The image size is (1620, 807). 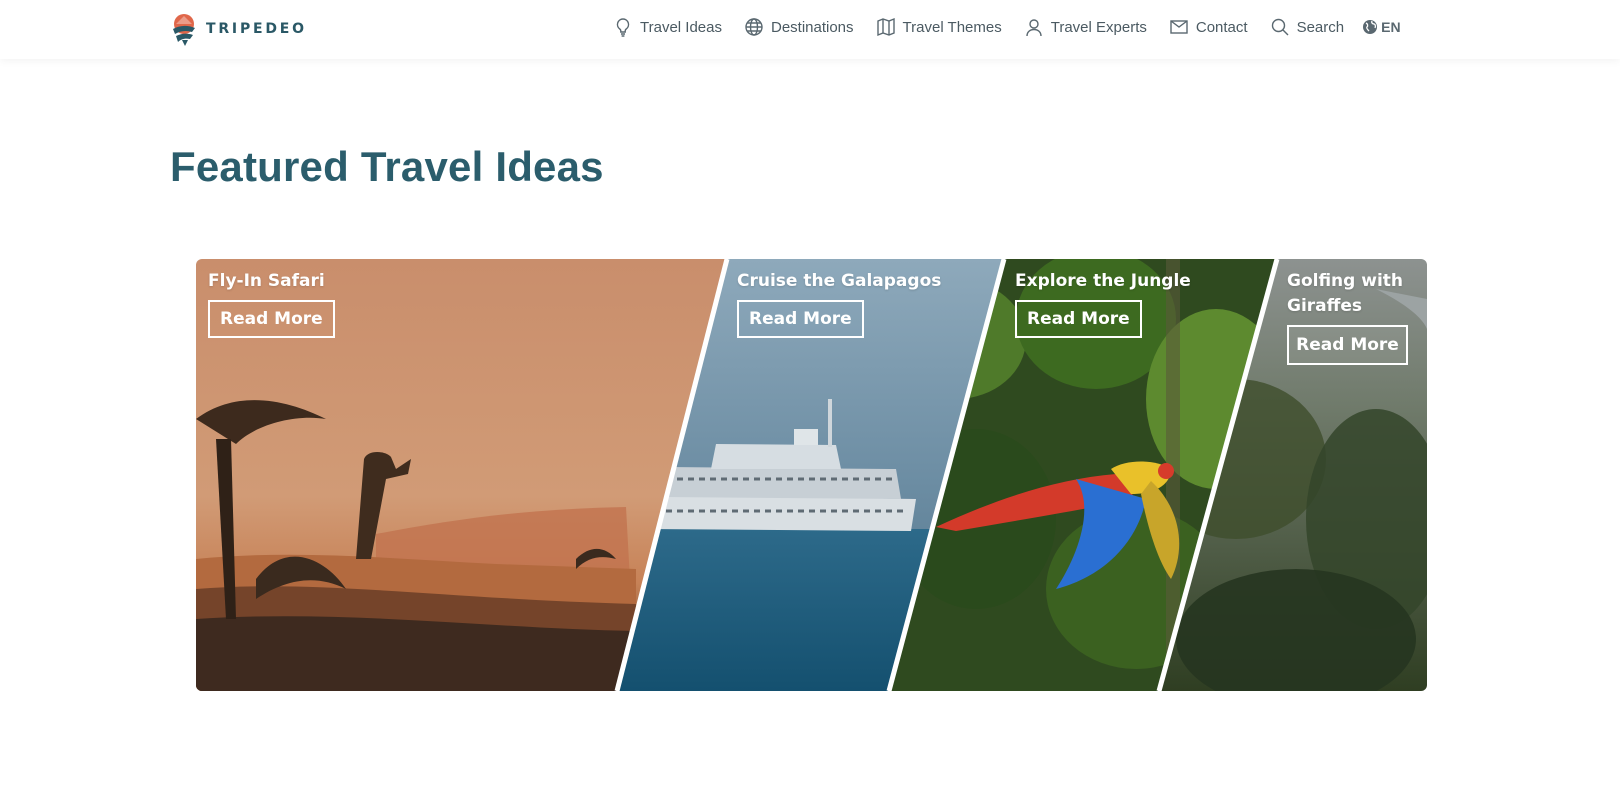 What do you see at coordinates (754, 27) in the screenshot?
I see `globe-icon` at bounding box center [754, 27].